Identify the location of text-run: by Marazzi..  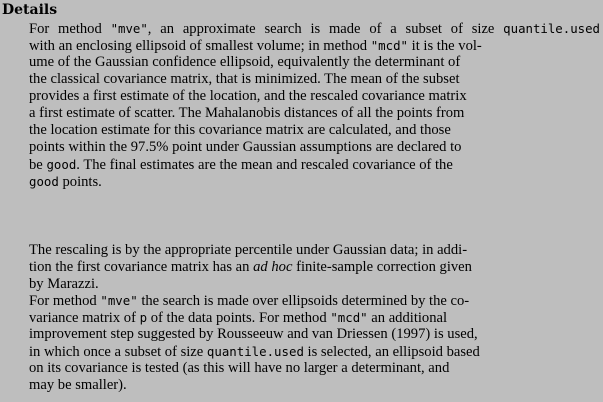
(64, 284).